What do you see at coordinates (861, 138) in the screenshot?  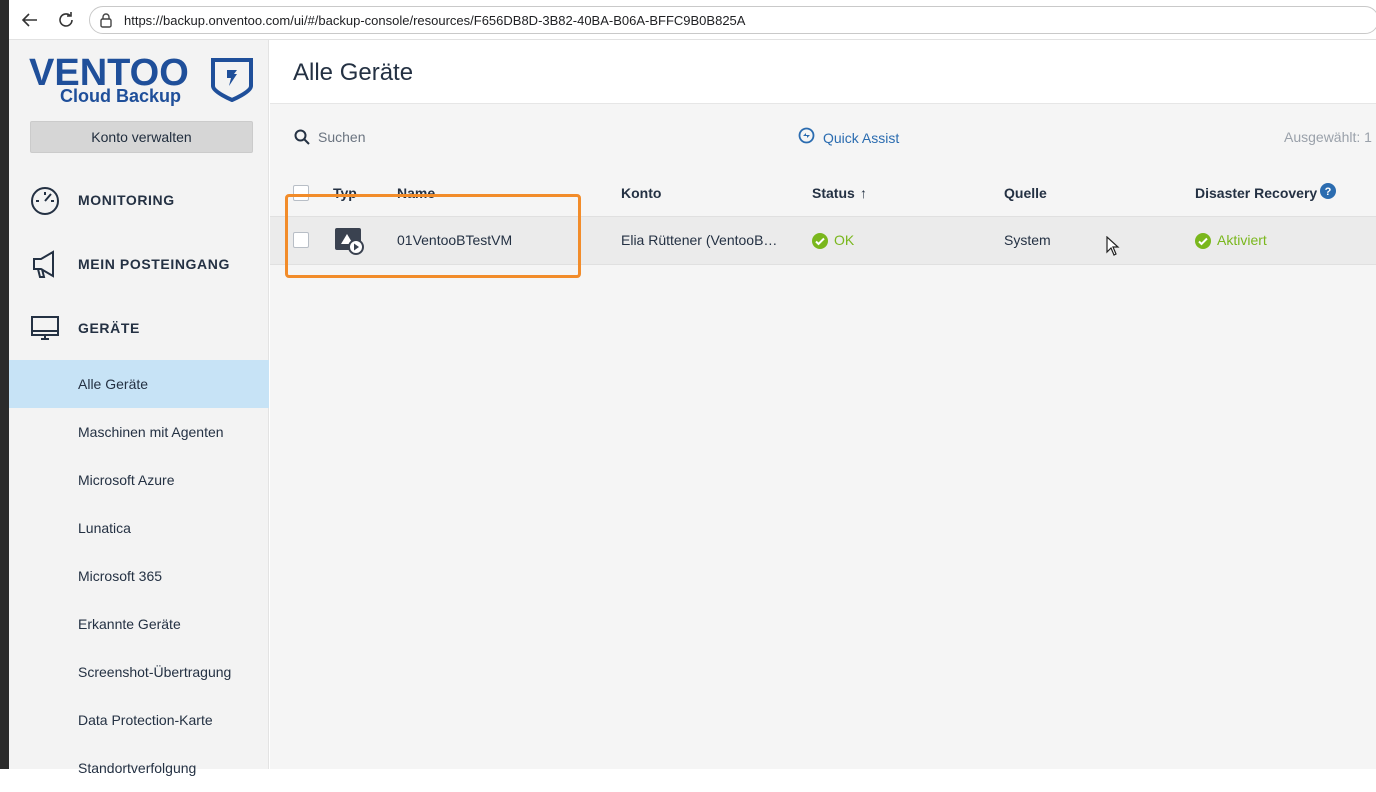 I see `quick-assist-label: Quick Assist` at bounding box center [861, 138].